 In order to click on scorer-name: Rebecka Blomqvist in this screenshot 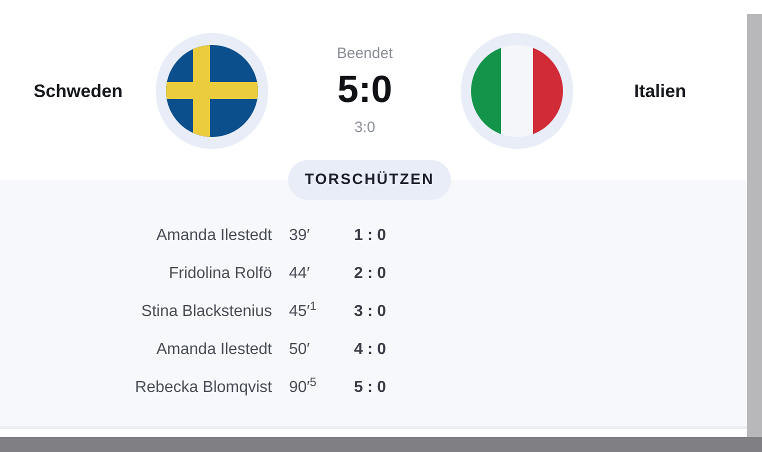, I will do `click(203, 388)`.